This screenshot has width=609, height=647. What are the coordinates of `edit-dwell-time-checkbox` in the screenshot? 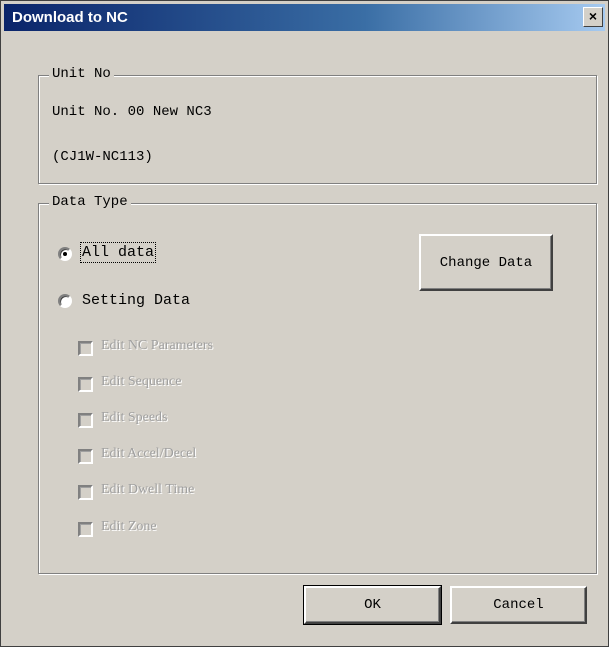 It's located at (85, 492).